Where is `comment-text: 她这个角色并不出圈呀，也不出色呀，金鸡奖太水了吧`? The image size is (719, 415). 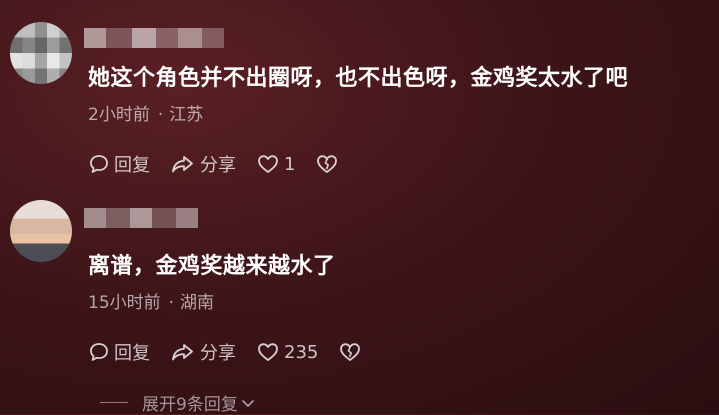
comment-text: 她这个角色并不出圈呀，也不出色呀，金鸡奖太水了吧 is located at coordinates (358, 79).